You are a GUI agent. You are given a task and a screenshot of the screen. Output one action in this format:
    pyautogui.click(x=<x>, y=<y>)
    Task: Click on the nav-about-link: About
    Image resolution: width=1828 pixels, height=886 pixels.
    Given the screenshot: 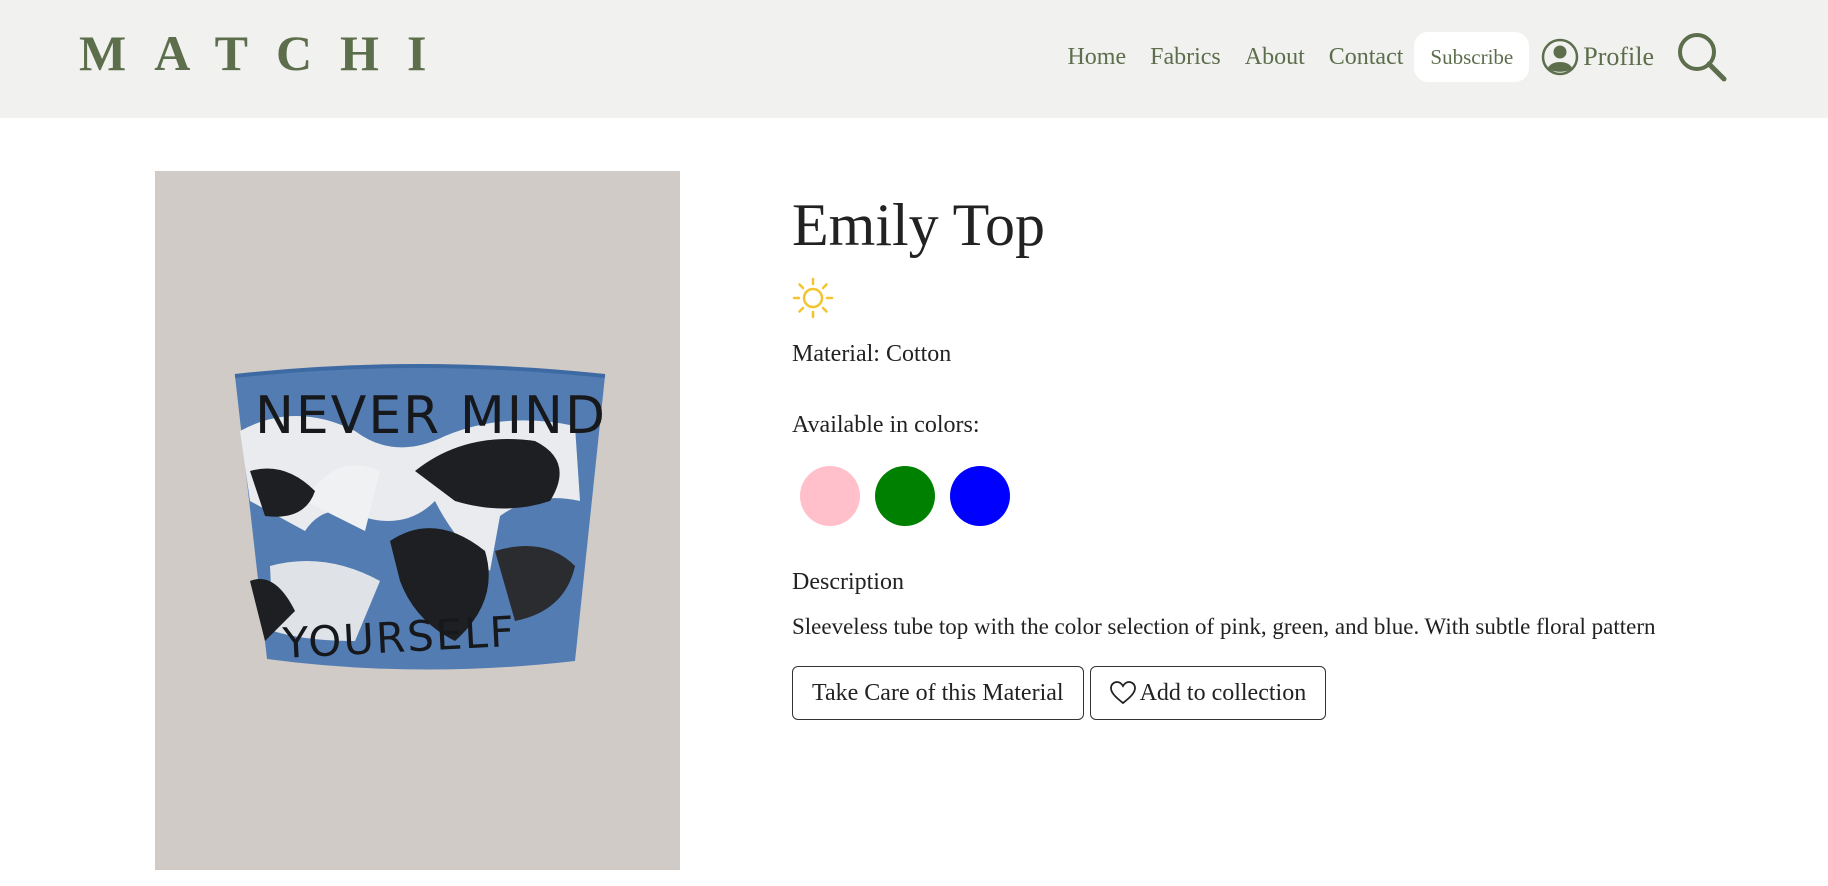 What is the action you would take?
    pyautogui.click(x=1275, y=57)
    